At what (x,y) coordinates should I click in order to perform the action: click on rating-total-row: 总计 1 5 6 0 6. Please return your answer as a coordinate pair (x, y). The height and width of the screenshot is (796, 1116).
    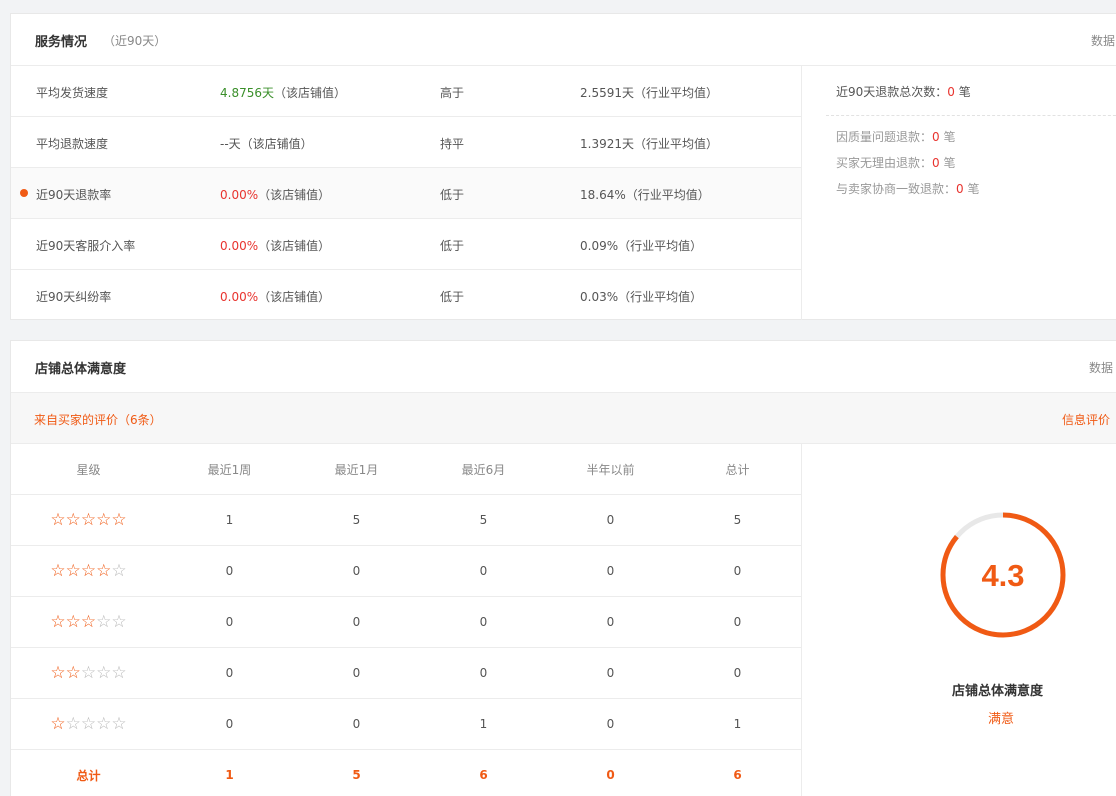
    Looking at the image, I should click on (406, 773).